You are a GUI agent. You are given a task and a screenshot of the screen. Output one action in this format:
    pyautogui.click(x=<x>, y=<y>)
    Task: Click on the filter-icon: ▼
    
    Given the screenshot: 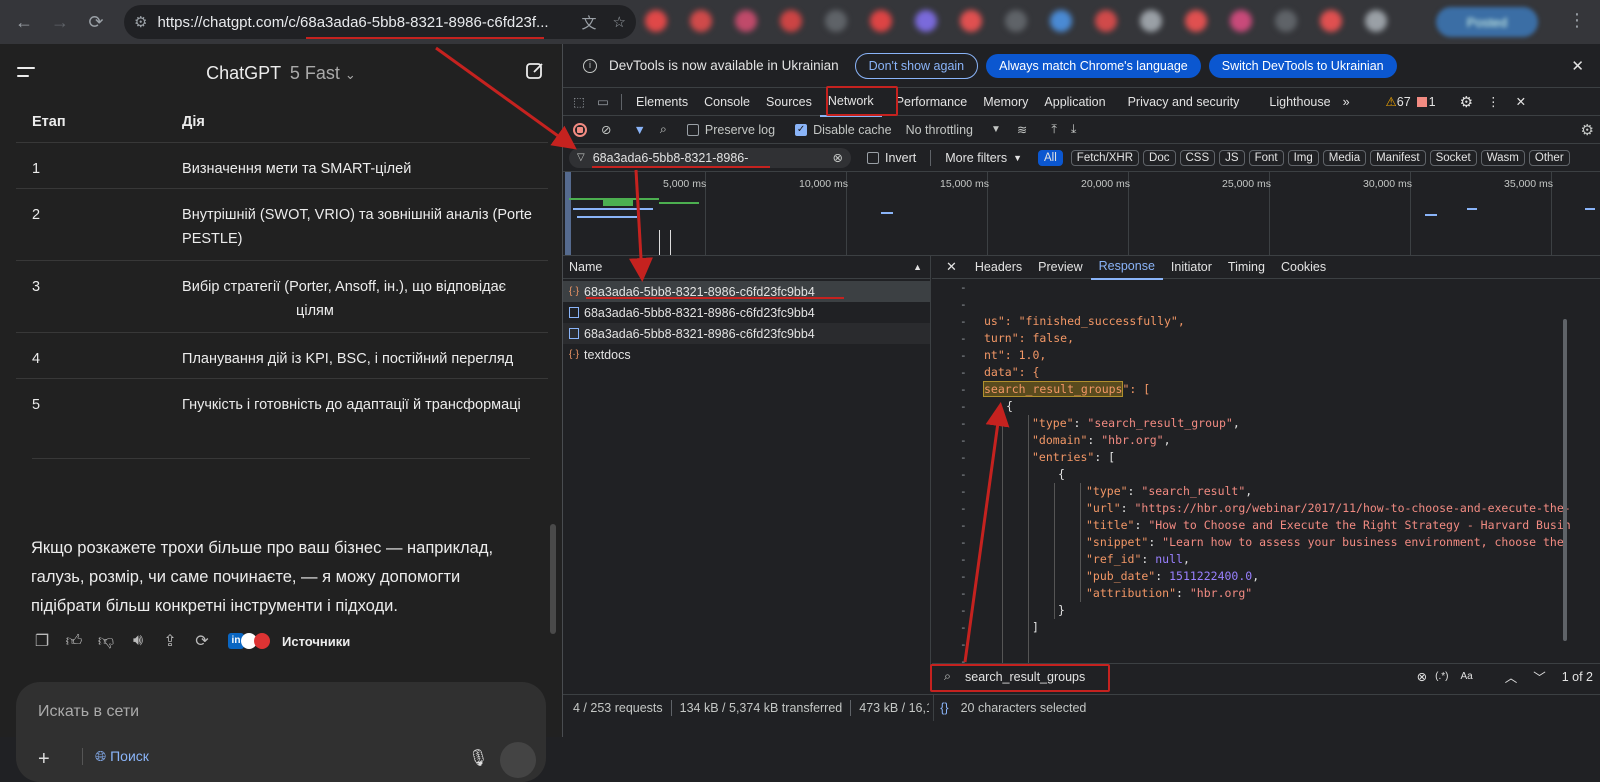 What is the action you would take?
    pyautogui.click(x=639, y=130)
    